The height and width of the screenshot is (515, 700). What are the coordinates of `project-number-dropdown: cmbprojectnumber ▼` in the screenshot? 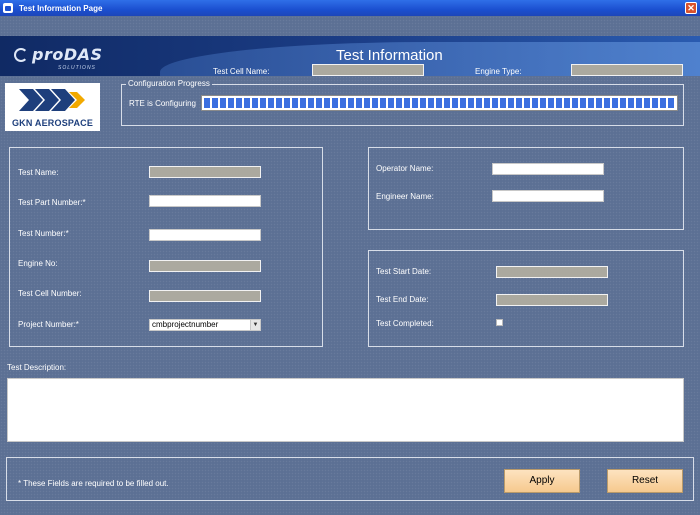 It's located at (205, 325).